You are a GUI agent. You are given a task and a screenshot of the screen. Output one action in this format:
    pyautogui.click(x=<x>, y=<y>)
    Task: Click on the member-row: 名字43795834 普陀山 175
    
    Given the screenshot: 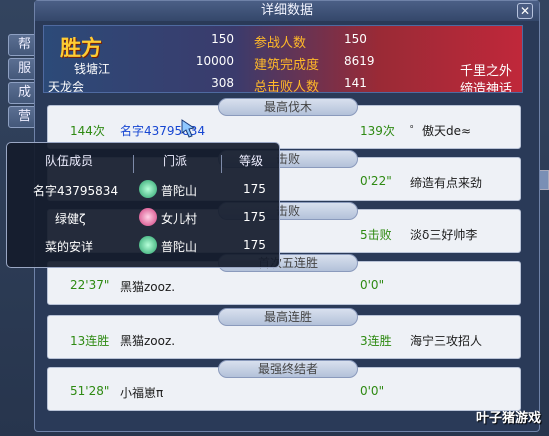 What is the action you would take?
    pyautogui.click(x=144, y=190)
    